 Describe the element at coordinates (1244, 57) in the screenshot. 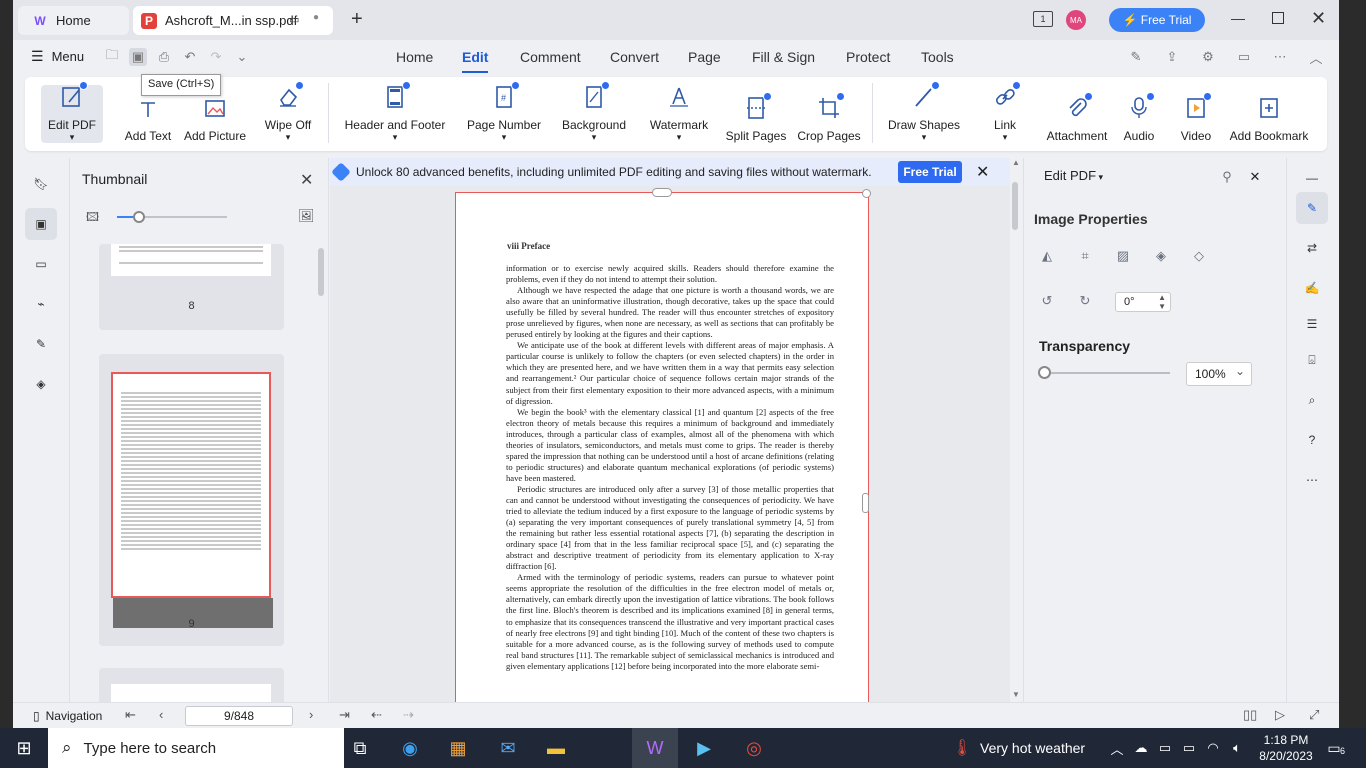

I see `chat-icon: ▭` at that location.